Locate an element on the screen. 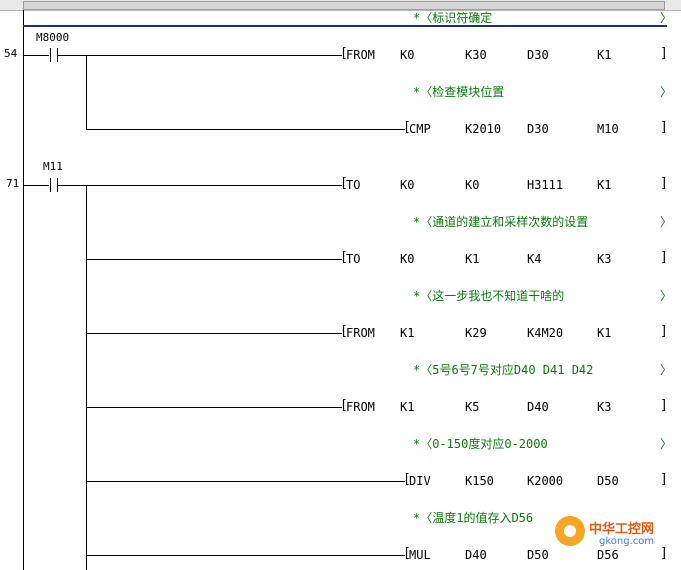  instruction-arg: K5 is located at coordinates (472, 407).